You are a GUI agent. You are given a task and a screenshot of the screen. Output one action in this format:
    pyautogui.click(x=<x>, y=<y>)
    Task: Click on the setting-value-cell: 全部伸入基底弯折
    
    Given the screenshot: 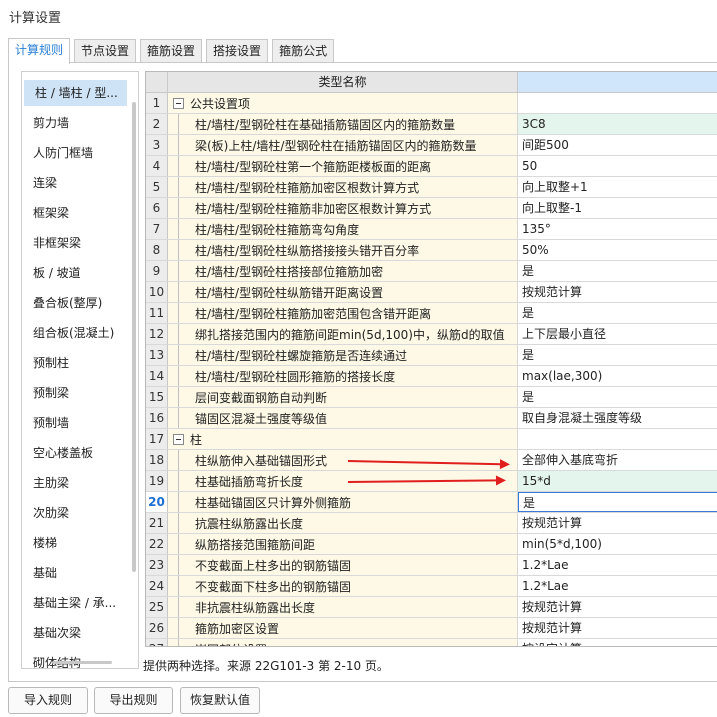 What is the action you would take?
    pyautogui.click(x=617, y=460)
    